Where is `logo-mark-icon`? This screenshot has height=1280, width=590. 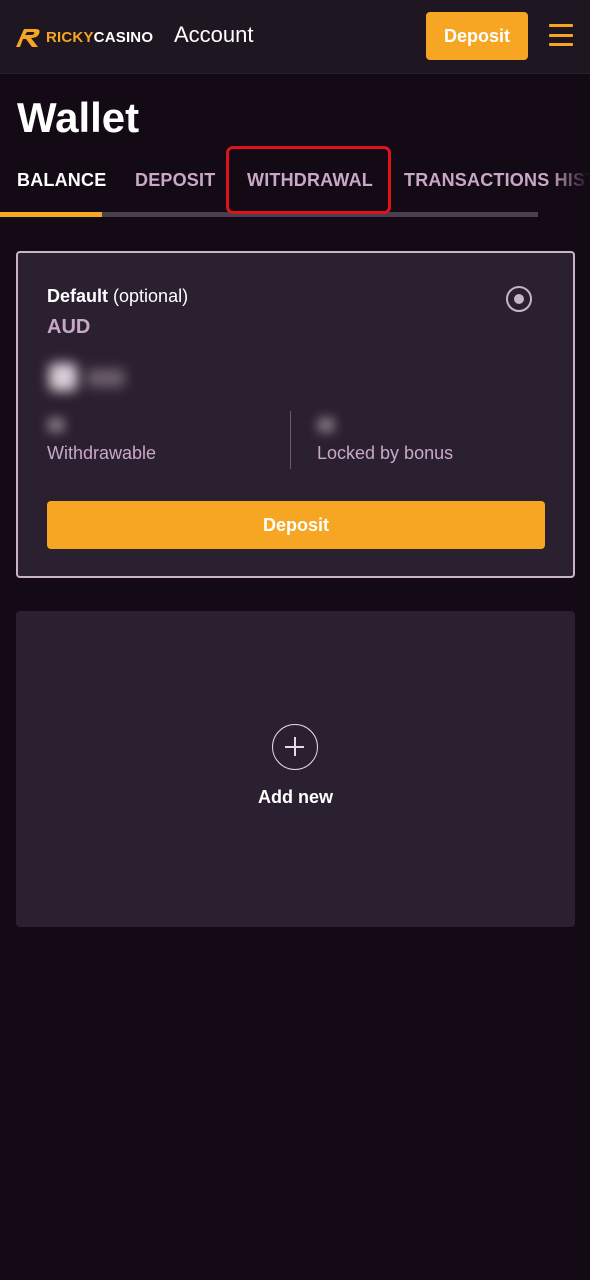 logo-mark-icon is located at coordinates (28, 38).